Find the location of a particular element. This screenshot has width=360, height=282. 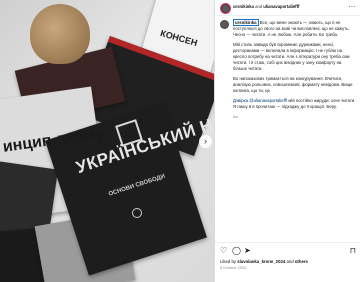

author-avatar is located at coordinates (225, 8).